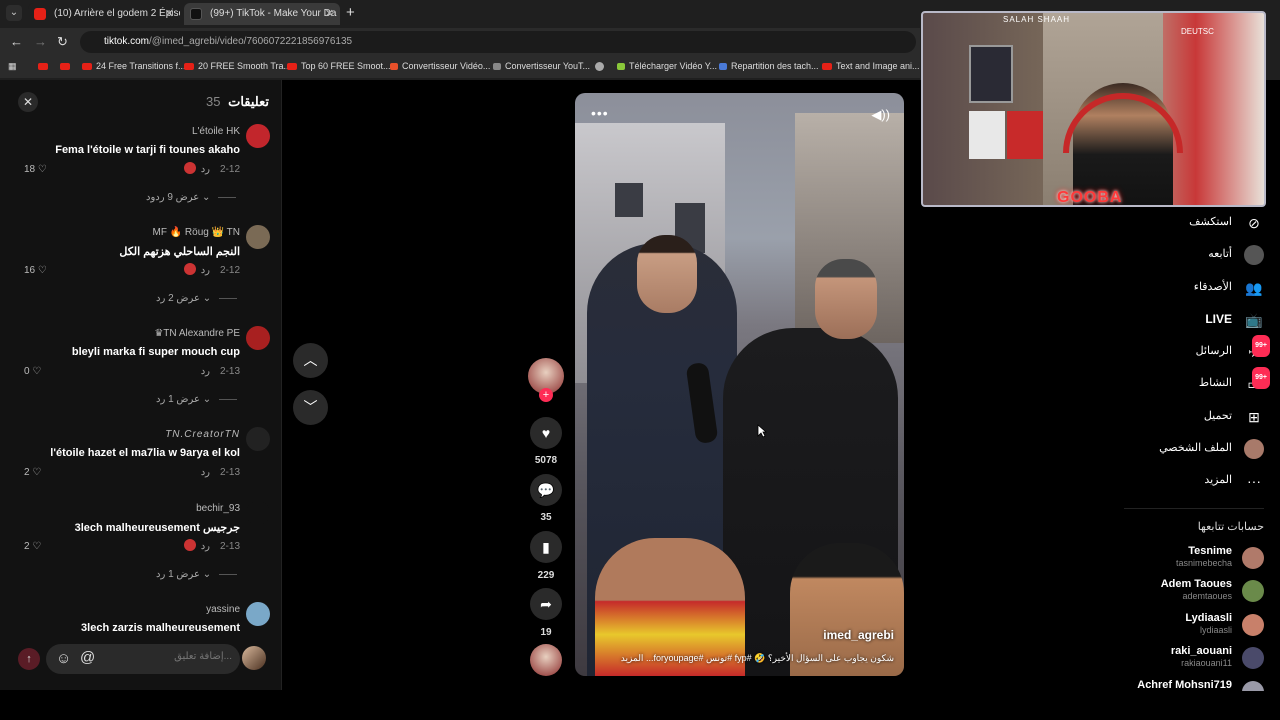 The height and width of the screenshot is (720, 1280). Describe the element at coordinates (1189, 592) in the screenshot. I see `followed-account: Adem Taoues ademtaoues` at that location.